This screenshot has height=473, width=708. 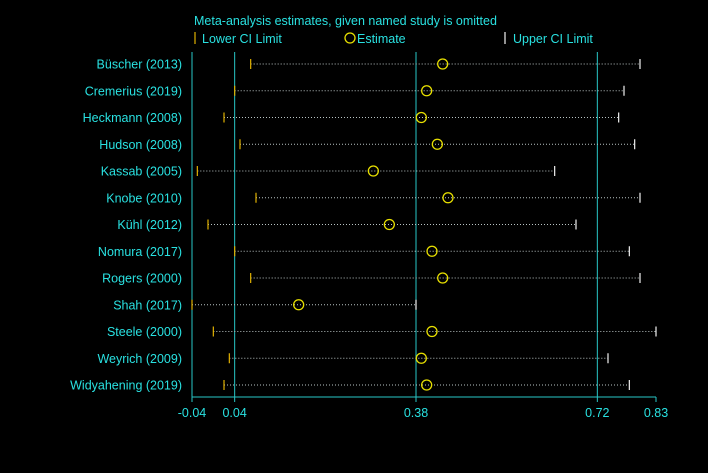 I want to click on x-tick-label: -0.04, so click(x=192, y=413).